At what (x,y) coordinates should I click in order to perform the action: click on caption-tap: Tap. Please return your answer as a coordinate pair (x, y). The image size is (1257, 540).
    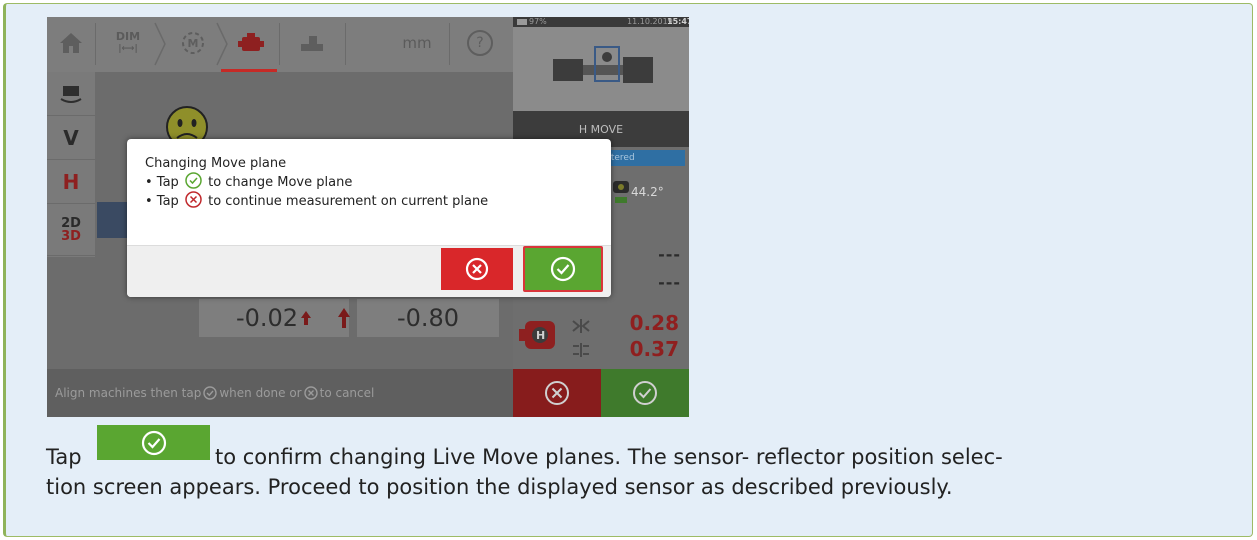
    Looking at the image, I should click on (64, 457).